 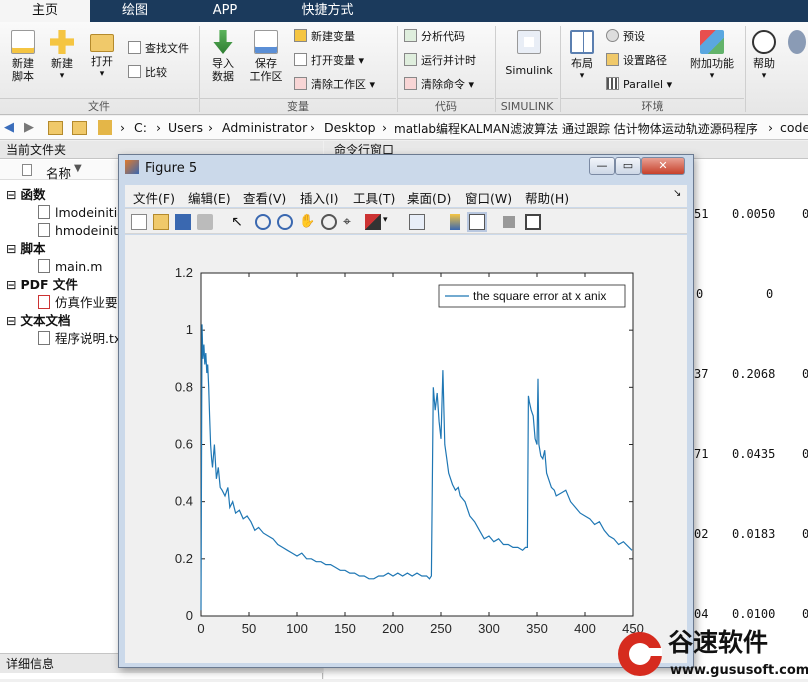 What do you see at coordinates (264, 127) in the screenshot?
I see `crumb-administrator: Administrator` at bounding box center [264, 127].